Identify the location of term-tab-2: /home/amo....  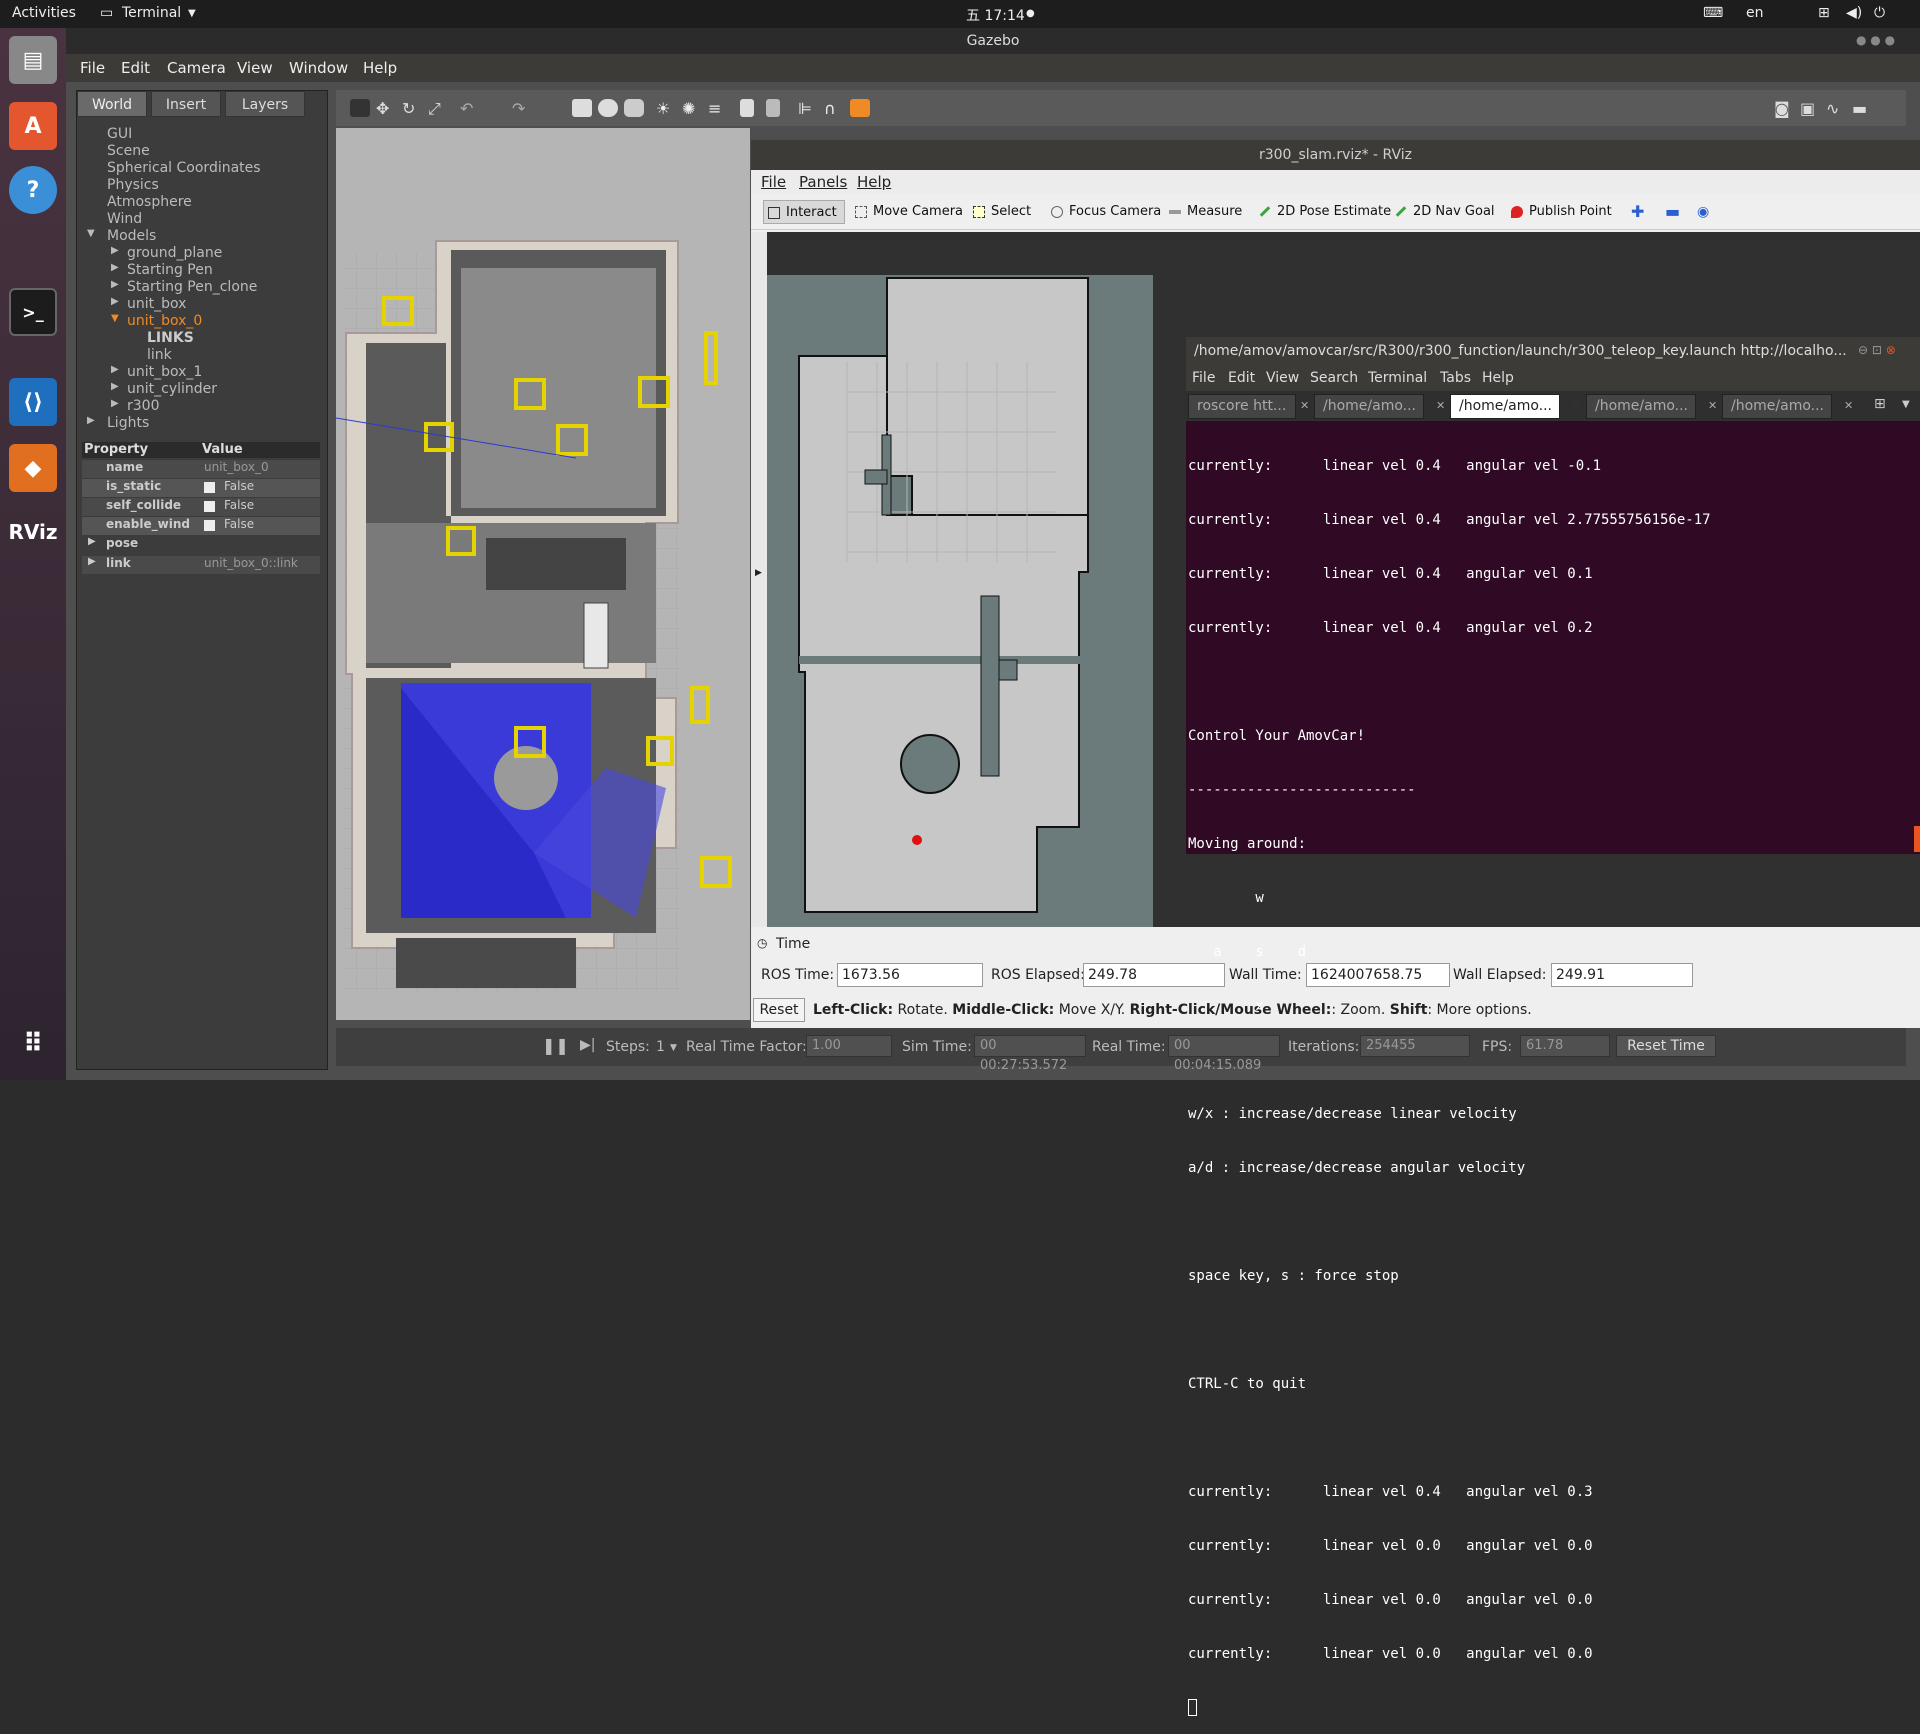
(1369, 406).